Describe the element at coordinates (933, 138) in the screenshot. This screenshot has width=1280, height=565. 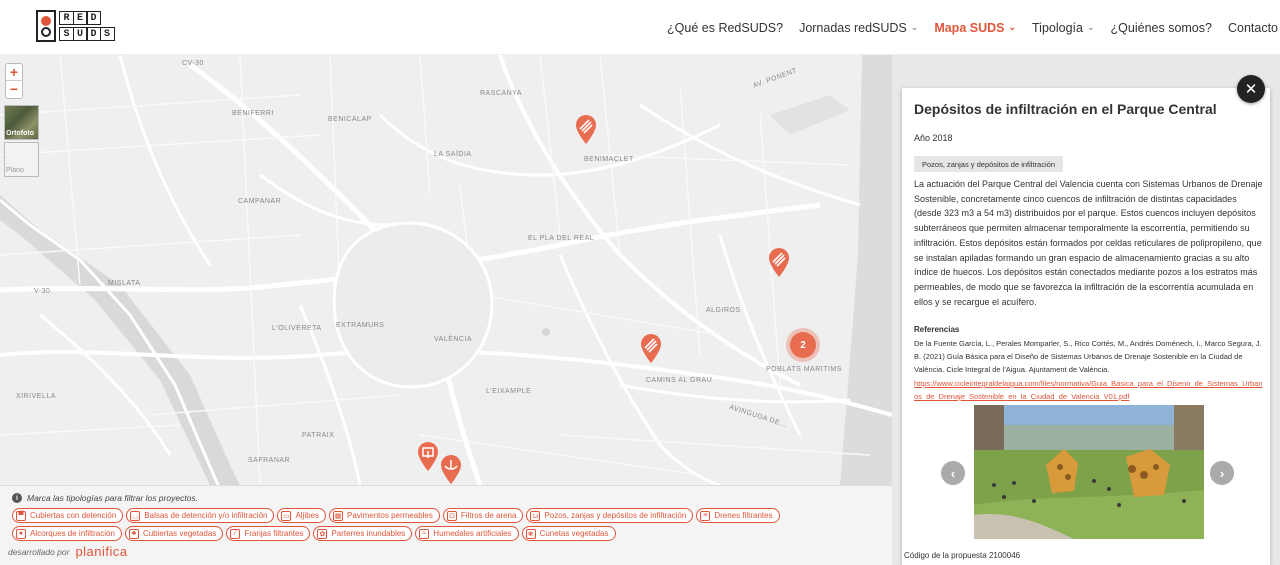
I see `project-year: Año 2018` at that location.